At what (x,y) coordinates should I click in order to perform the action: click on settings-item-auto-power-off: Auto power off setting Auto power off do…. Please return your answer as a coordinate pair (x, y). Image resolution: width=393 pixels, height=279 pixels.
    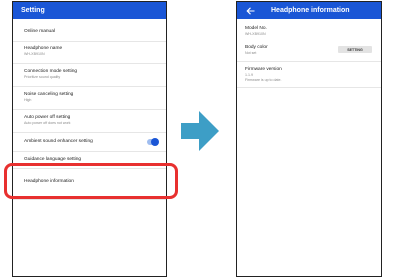
    Looking at the image, I should click on (89, 120).